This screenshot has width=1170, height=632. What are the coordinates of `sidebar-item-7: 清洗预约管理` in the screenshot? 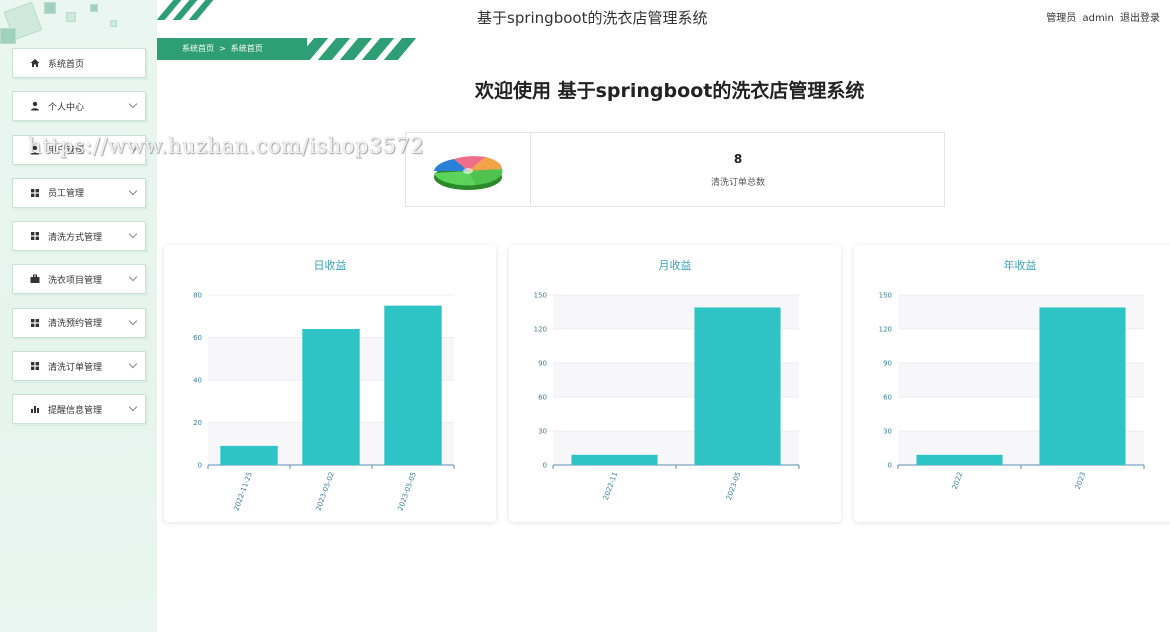 It's located at (79, 322).